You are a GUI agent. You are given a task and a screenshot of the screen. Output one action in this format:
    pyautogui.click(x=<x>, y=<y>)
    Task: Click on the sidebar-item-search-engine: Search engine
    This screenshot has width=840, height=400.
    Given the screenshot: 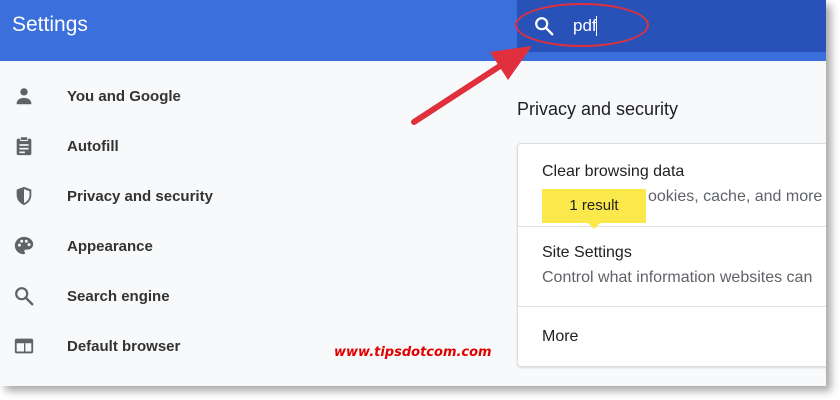 What is the action you would take?
    pyautogui.click(x=150, y=296)
    